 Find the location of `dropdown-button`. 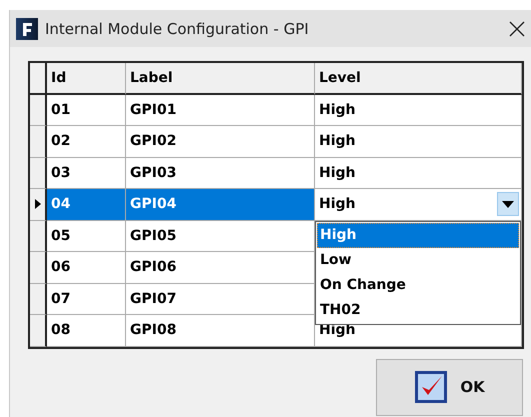

dropdown-button is located at coordinates (508, 204).